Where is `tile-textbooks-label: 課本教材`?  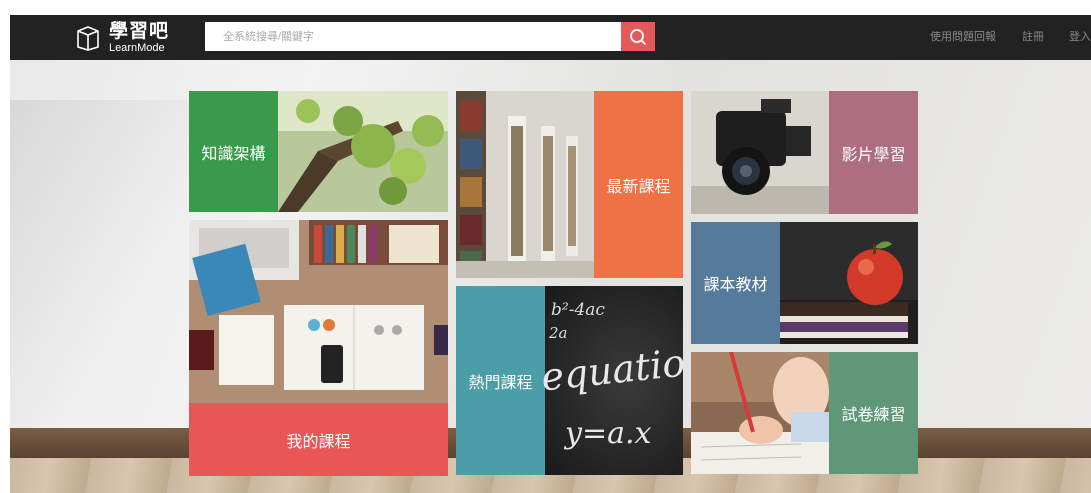
tile-textbooks-label: 課本教材 is located at coordinates (735, 283).